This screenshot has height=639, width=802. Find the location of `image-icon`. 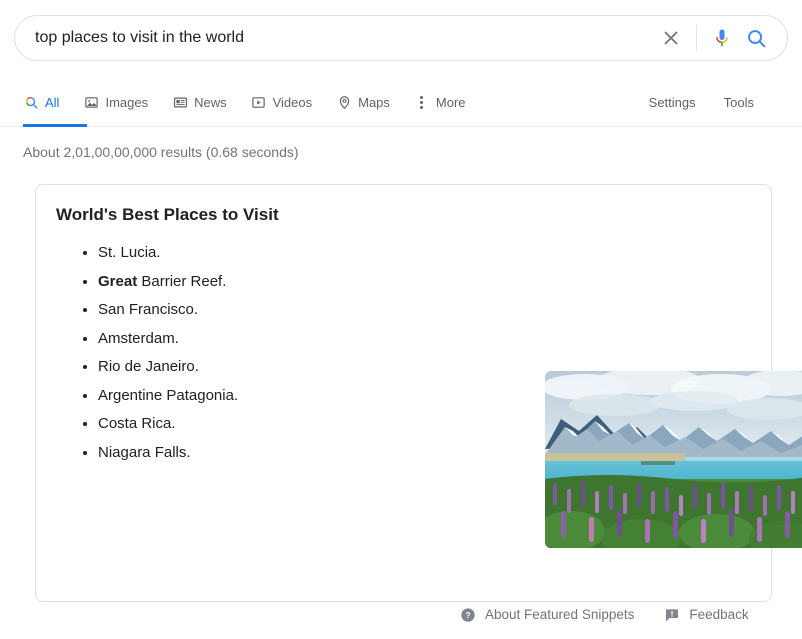

image-icon is located at coordinates (91, 103).